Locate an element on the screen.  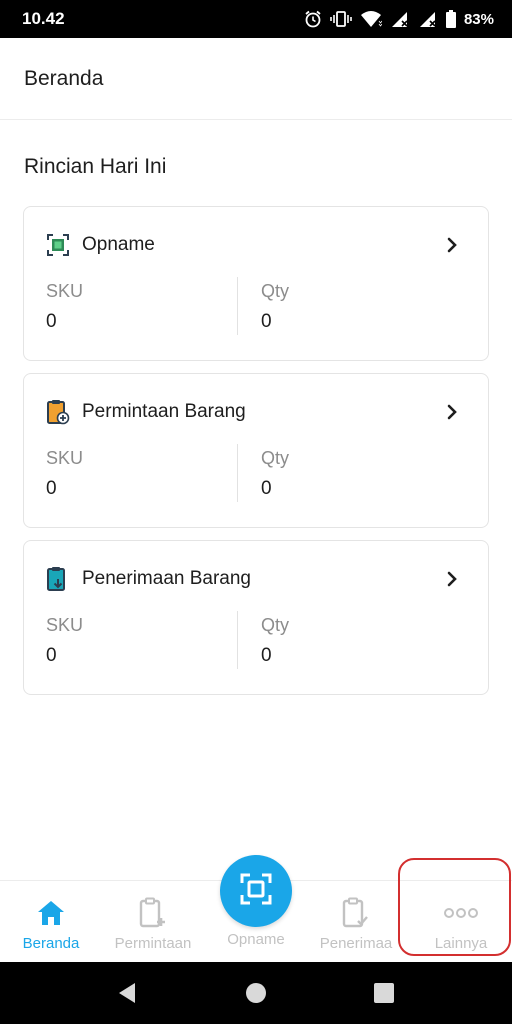
card-title: Opname is located at coordinates (118, 244).